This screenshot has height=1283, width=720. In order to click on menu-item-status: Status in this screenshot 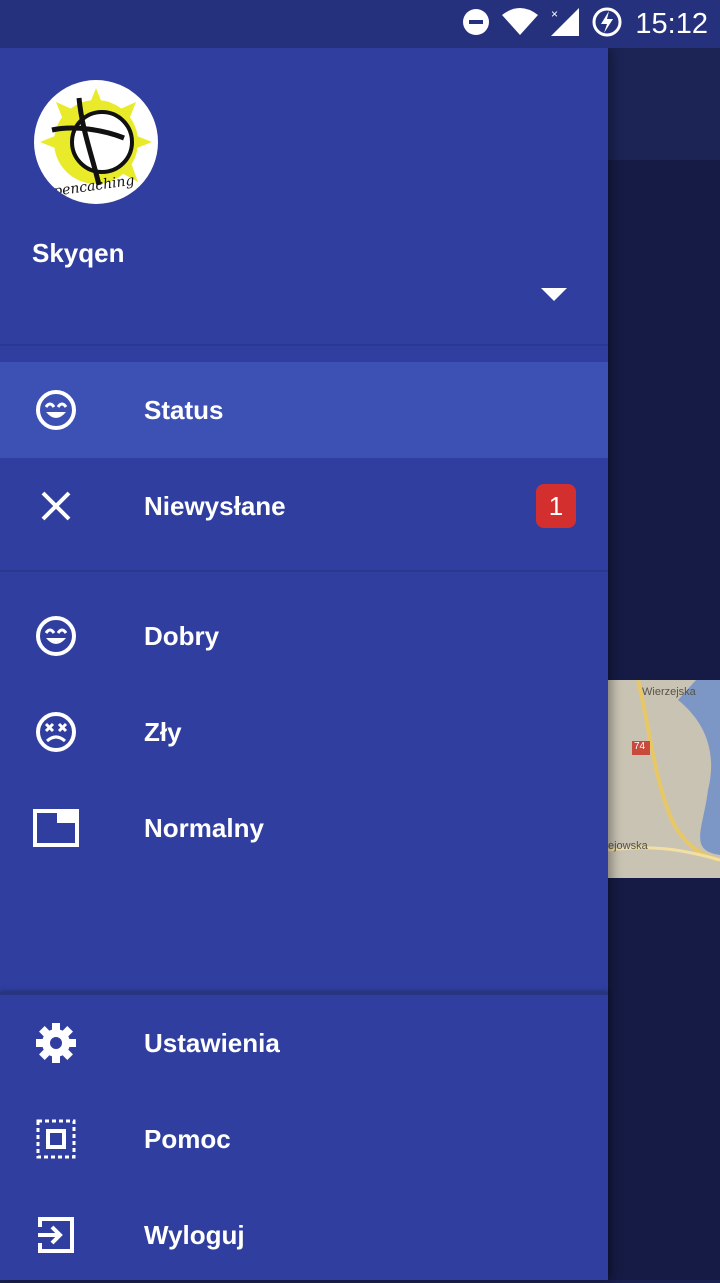, I will do `click(304, 410)`.